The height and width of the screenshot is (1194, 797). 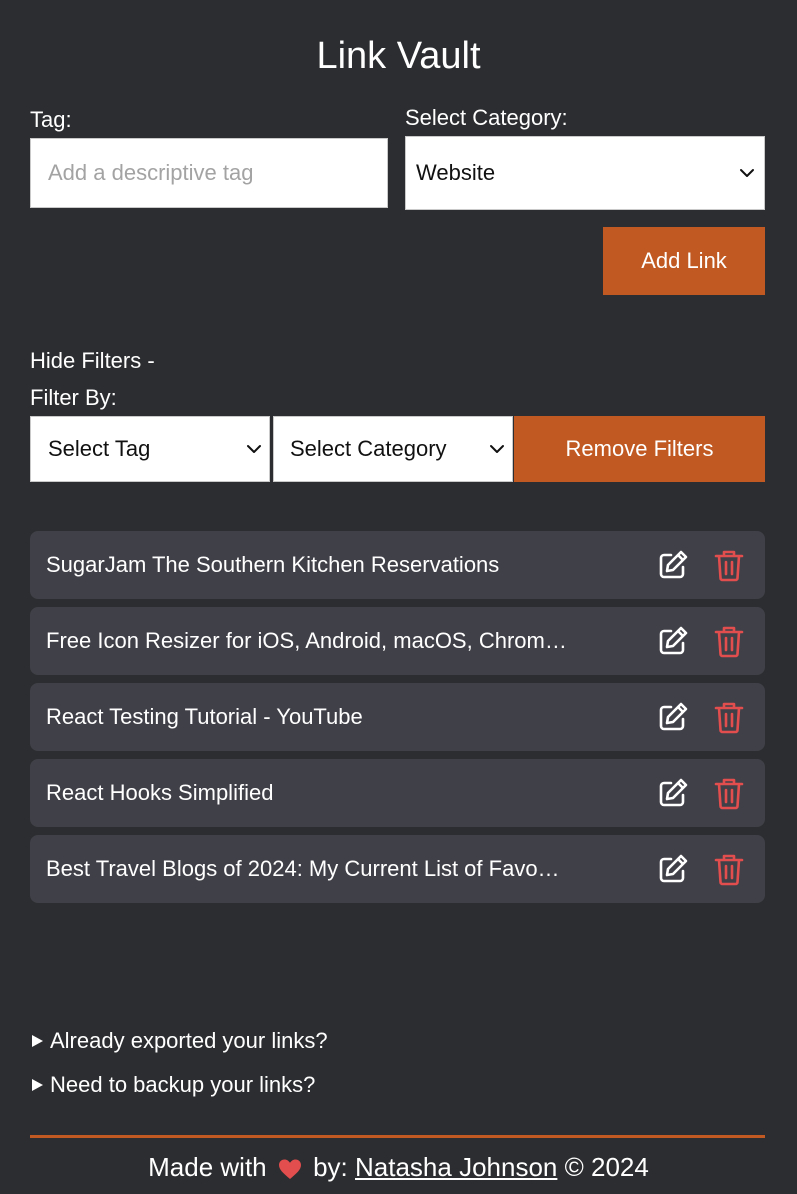 I want to click on add-link-label: Add Link, so click(x=684, y=260).